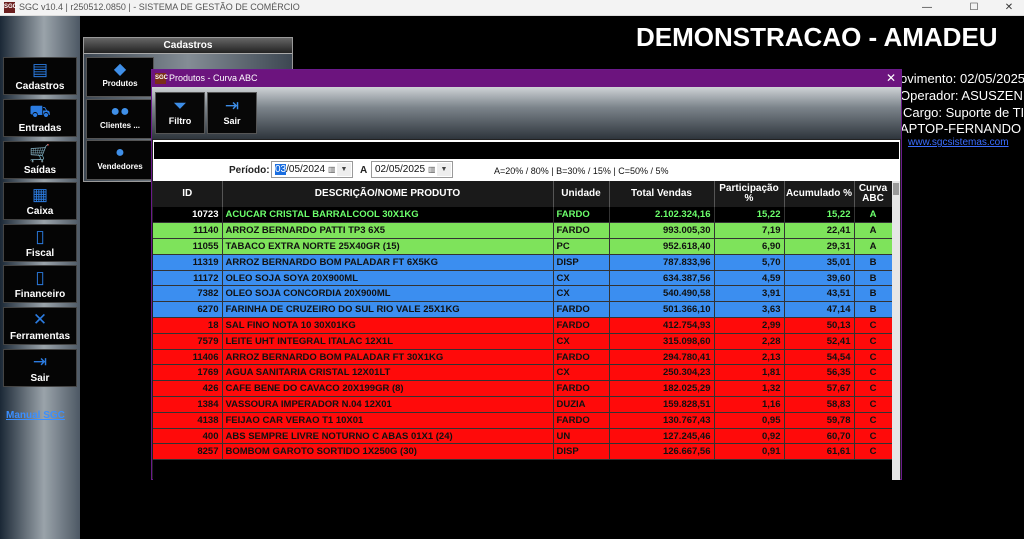 The image size is (1024, 539). Describe the element at coordinates (188, 357) in the screenshot. I see `cell-id: 11406` at that location.